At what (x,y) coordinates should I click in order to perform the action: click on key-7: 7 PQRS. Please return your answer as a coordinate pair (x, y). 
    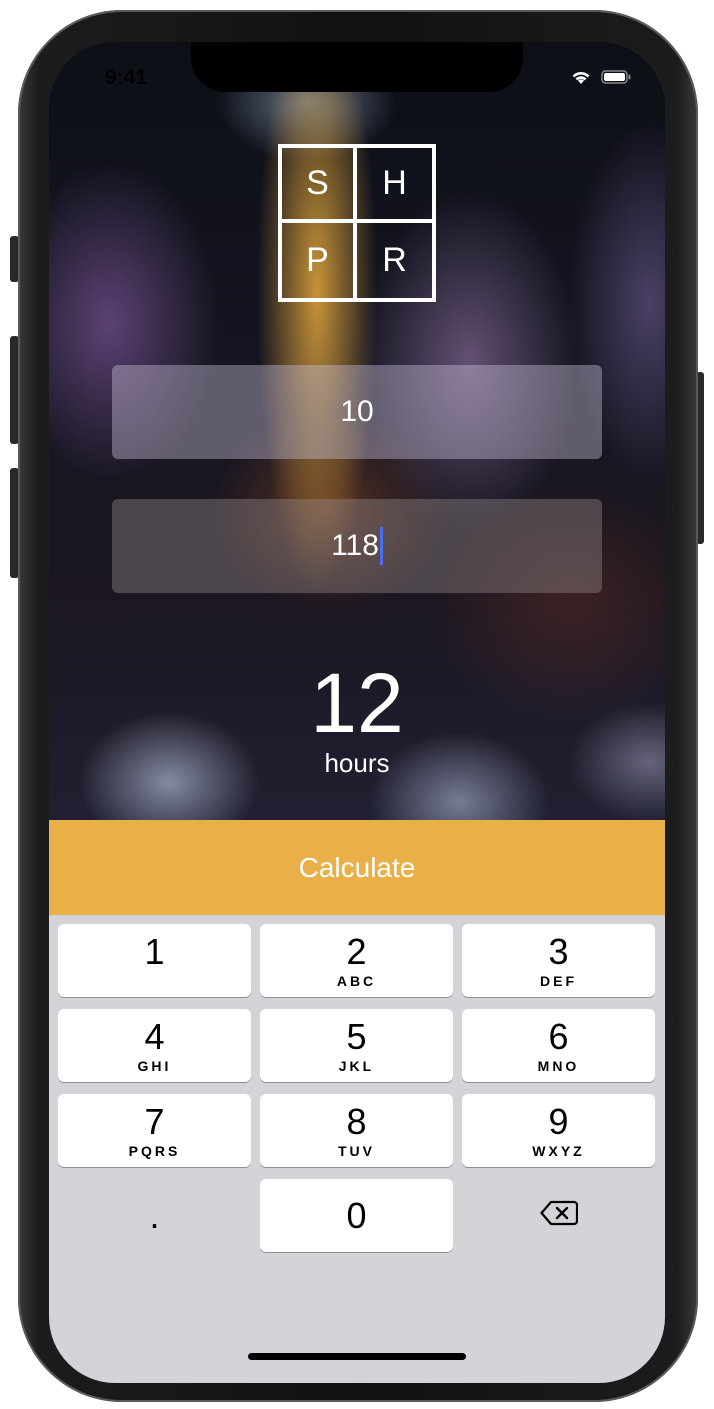
    Looking at the image, I should click on (154, 1130).